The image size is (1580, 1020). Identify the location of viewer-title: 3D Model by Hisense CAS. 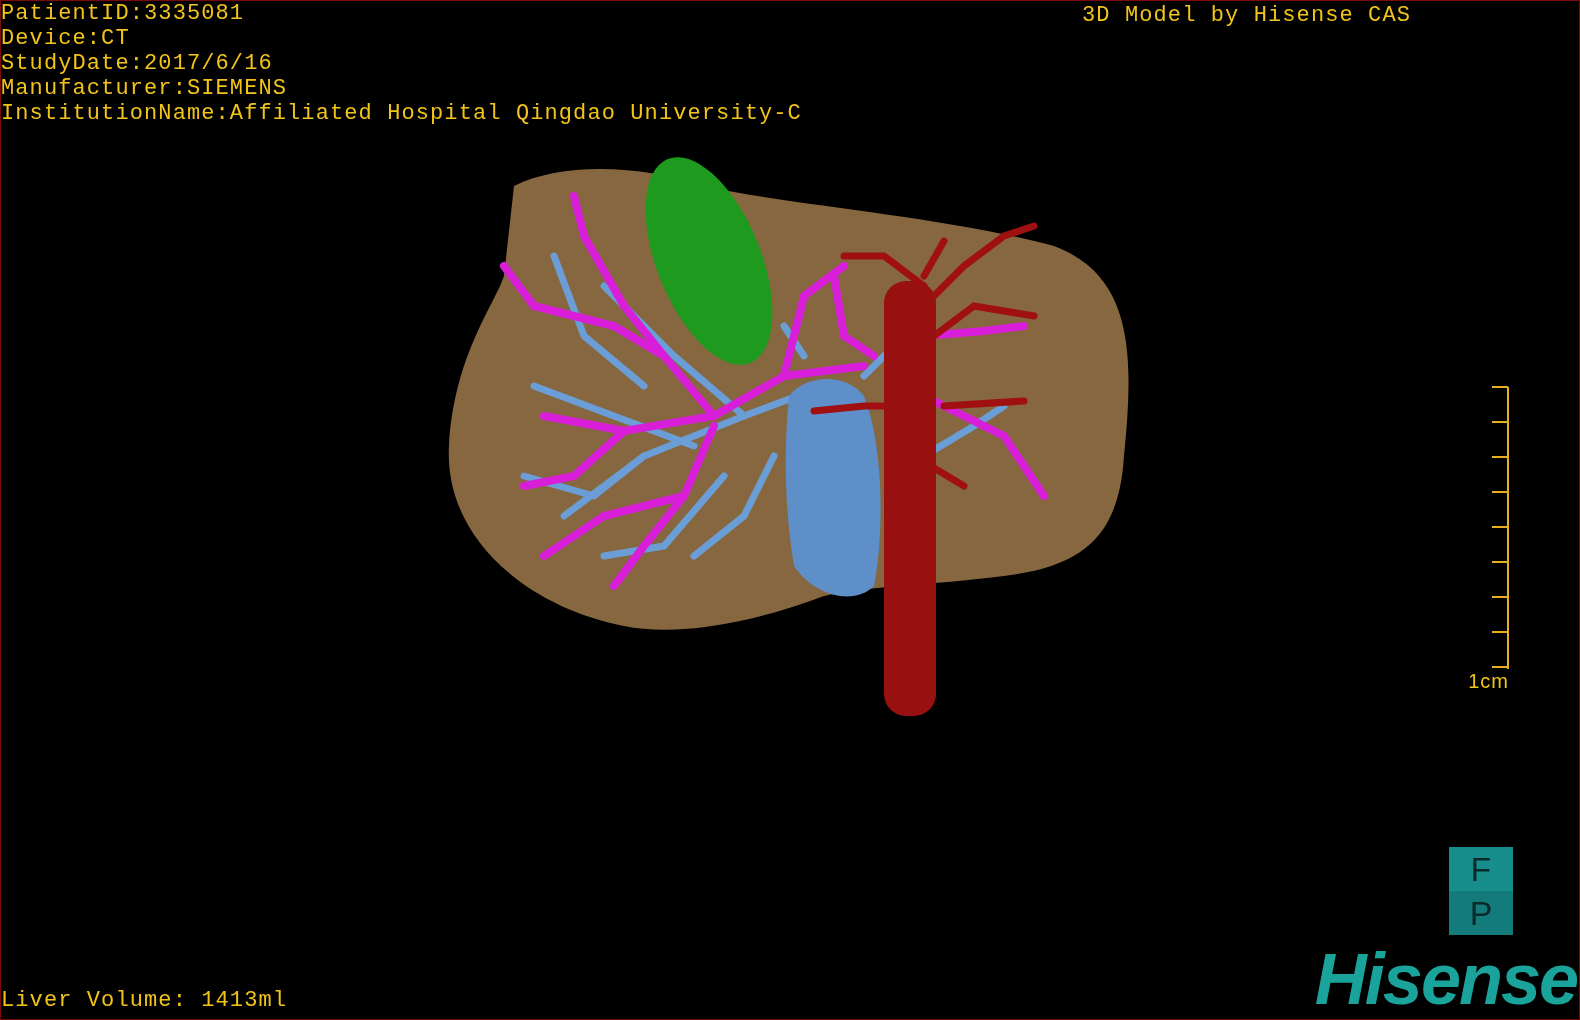
(1246, 16).